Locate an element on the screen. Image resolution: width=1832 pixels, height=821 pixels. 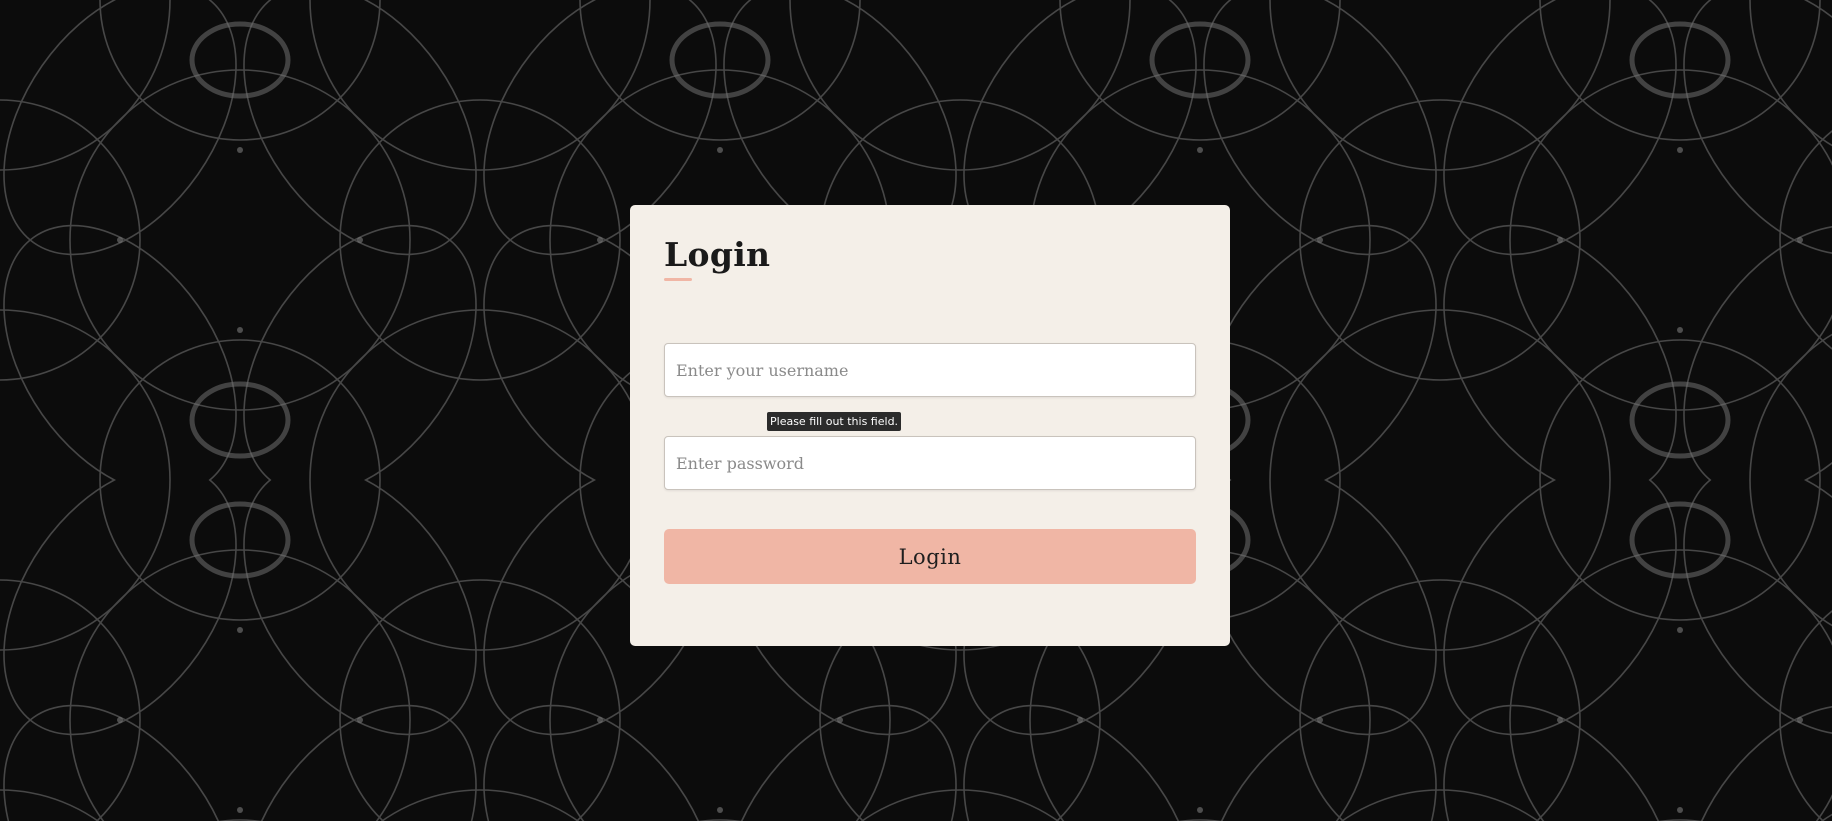
login-button: Login is located at coordinates (930, 556).